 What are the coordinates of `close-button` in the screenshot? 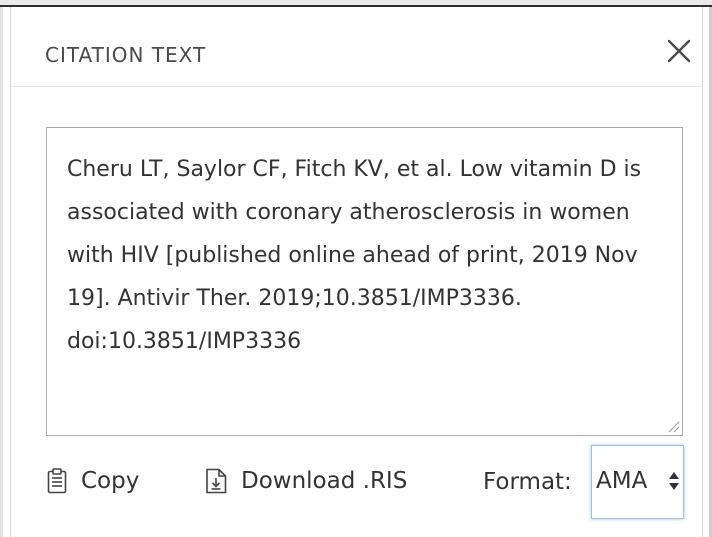 It's located at (679, 51).